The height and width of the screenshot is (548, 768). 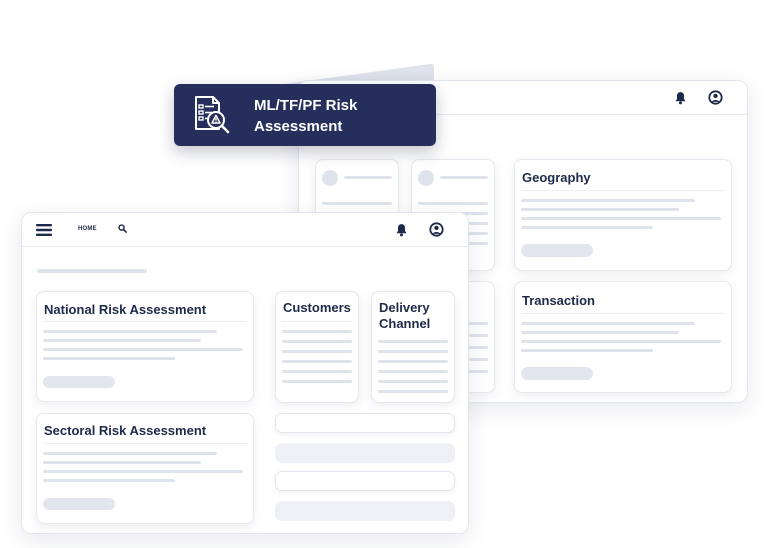 What do you see at coordinates (413, 347) in the screenshot?
I see `delivery-channel-card: Delivery Channel` at bounding box center [413, 347].